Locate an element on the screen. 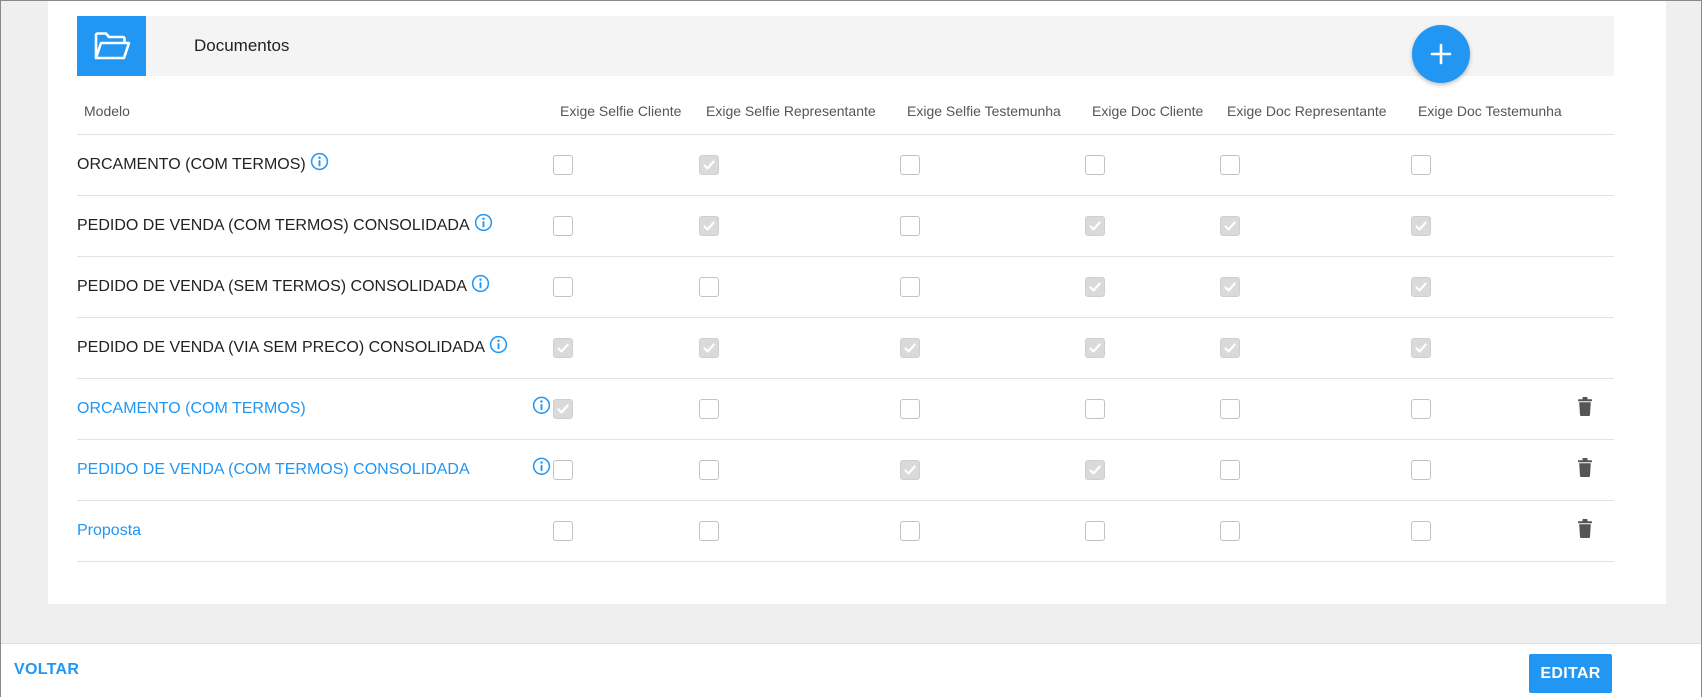 The image size is (1702, 697). back-button: VOLTAR is located at coordinates (46, 670).